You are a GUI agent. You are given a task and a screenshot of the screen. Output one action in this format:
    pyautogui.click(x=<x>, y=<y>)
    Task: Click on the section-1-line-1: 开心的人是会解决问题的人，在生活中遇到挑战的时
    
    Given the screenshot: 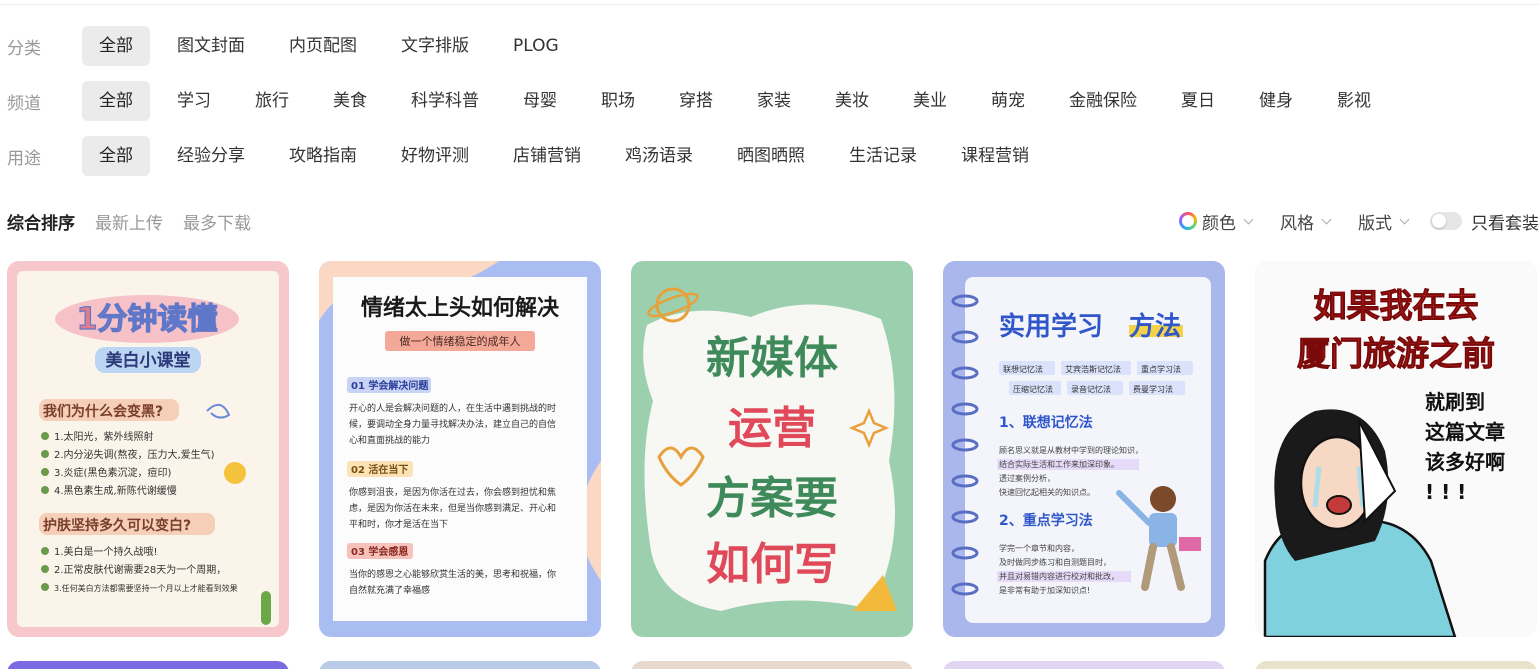 What is the action you would take?
    pyautogui.click(x=452, y=408)
    